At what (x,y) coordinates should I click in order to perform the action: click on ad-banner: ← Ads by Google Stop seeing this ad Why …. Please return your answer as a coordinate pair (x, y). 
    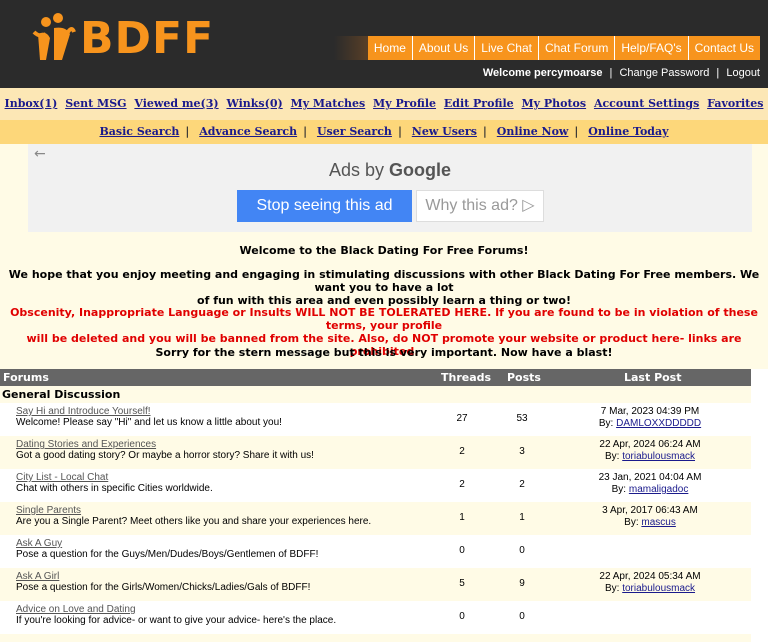
    Looking at the image, I should click on (390, 188).